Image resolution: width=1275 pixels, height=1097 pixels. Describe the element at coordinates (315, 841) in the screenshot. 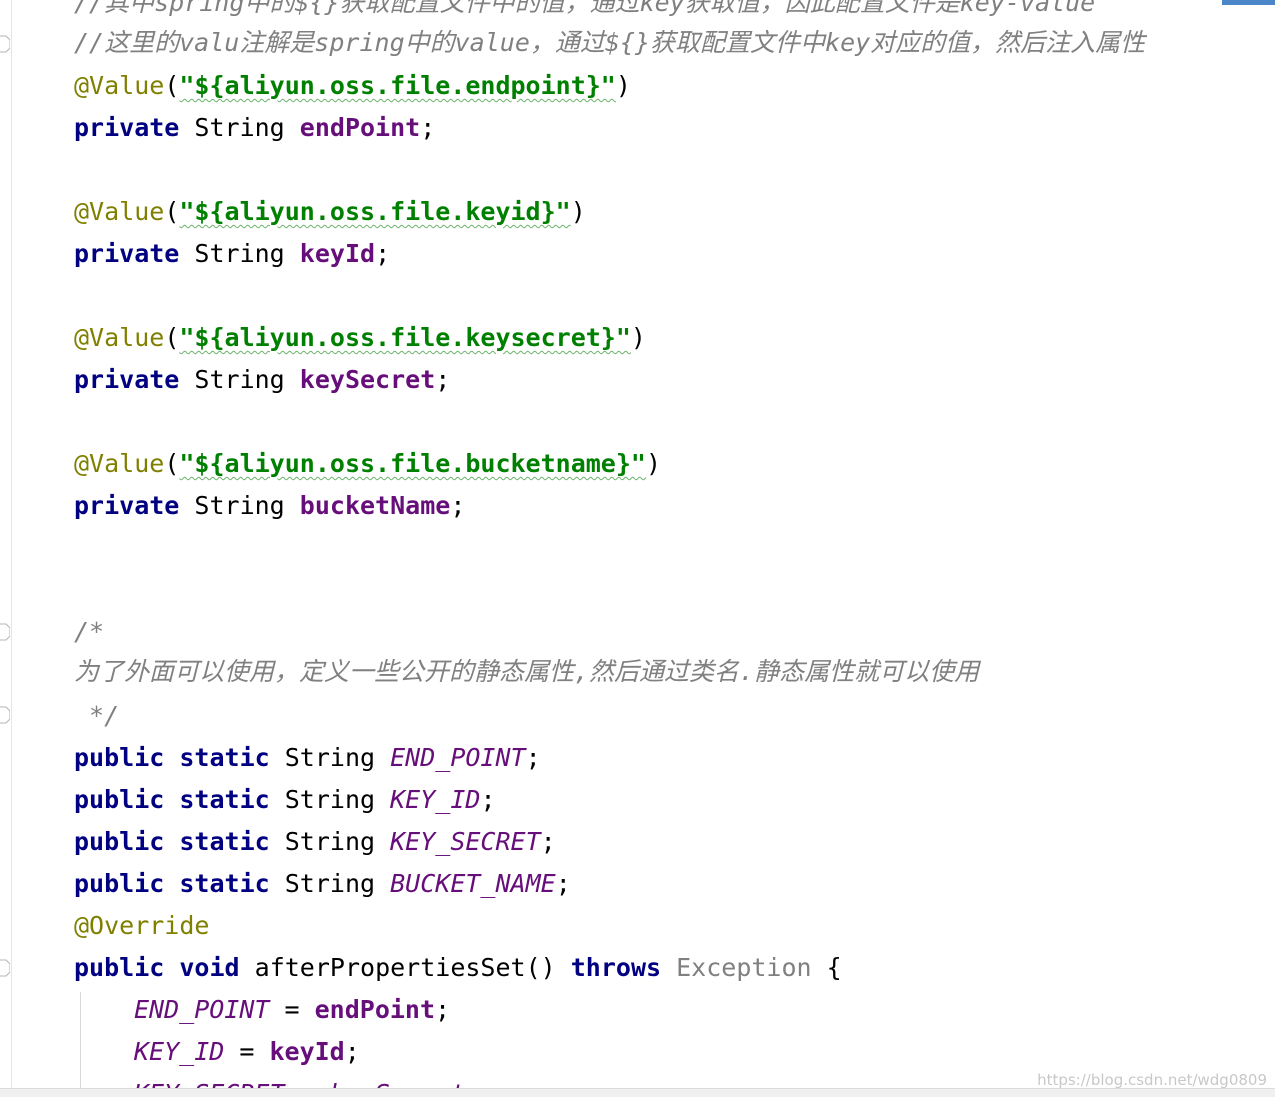

I see `code-line-static-field: public static String KEY_SECRET;` at that location.